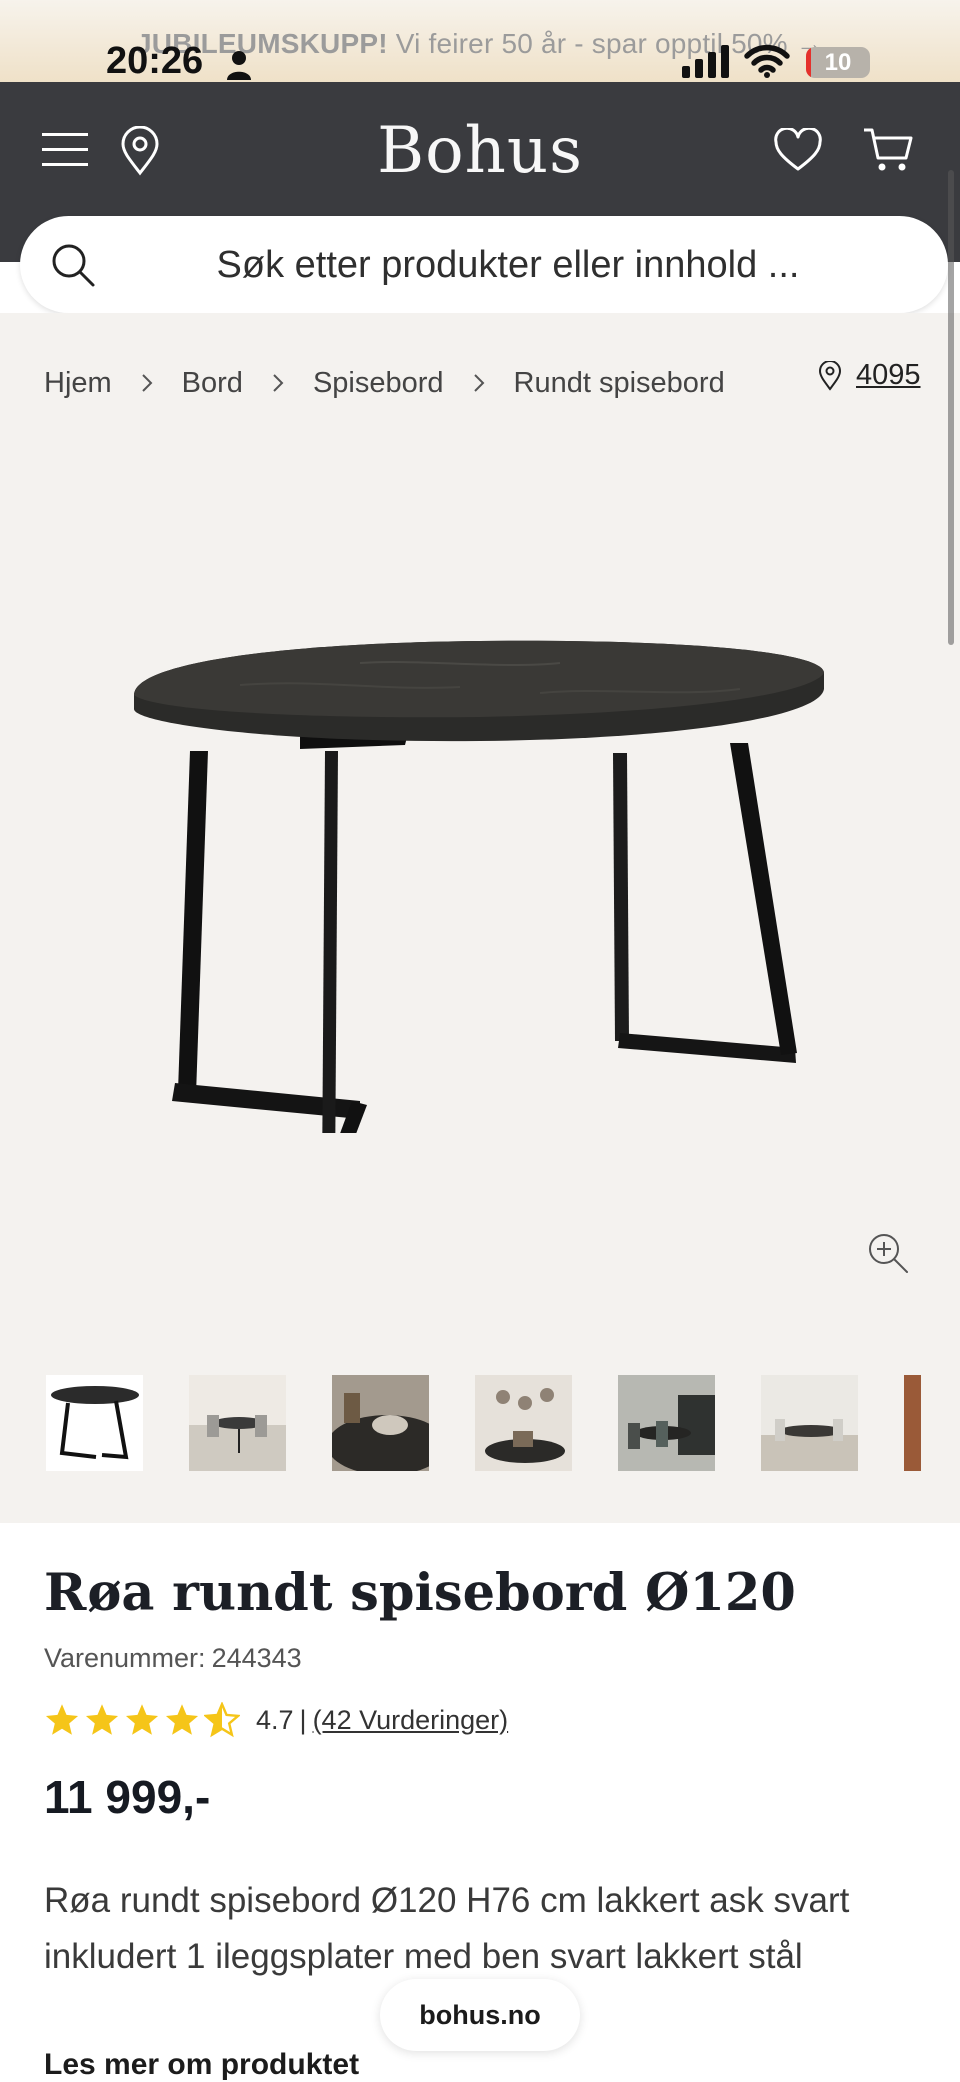 Image resolution: width=960 pixels, height=2082 pixels. I want to click on status-time: 20:26, so click(155, 61).